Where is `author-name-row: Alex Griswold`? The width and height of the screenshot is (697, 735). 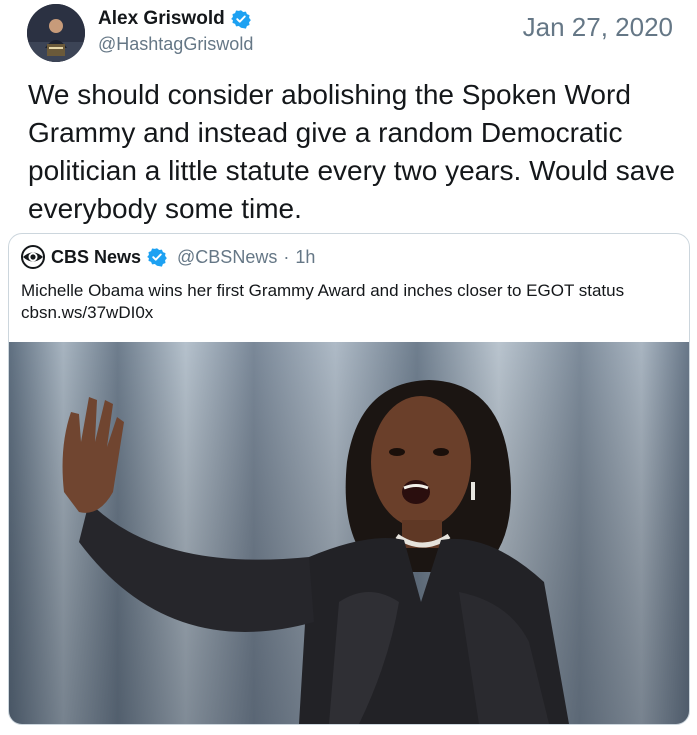 author-name-row: Alex Griswold is located at coordinates (174, 19).